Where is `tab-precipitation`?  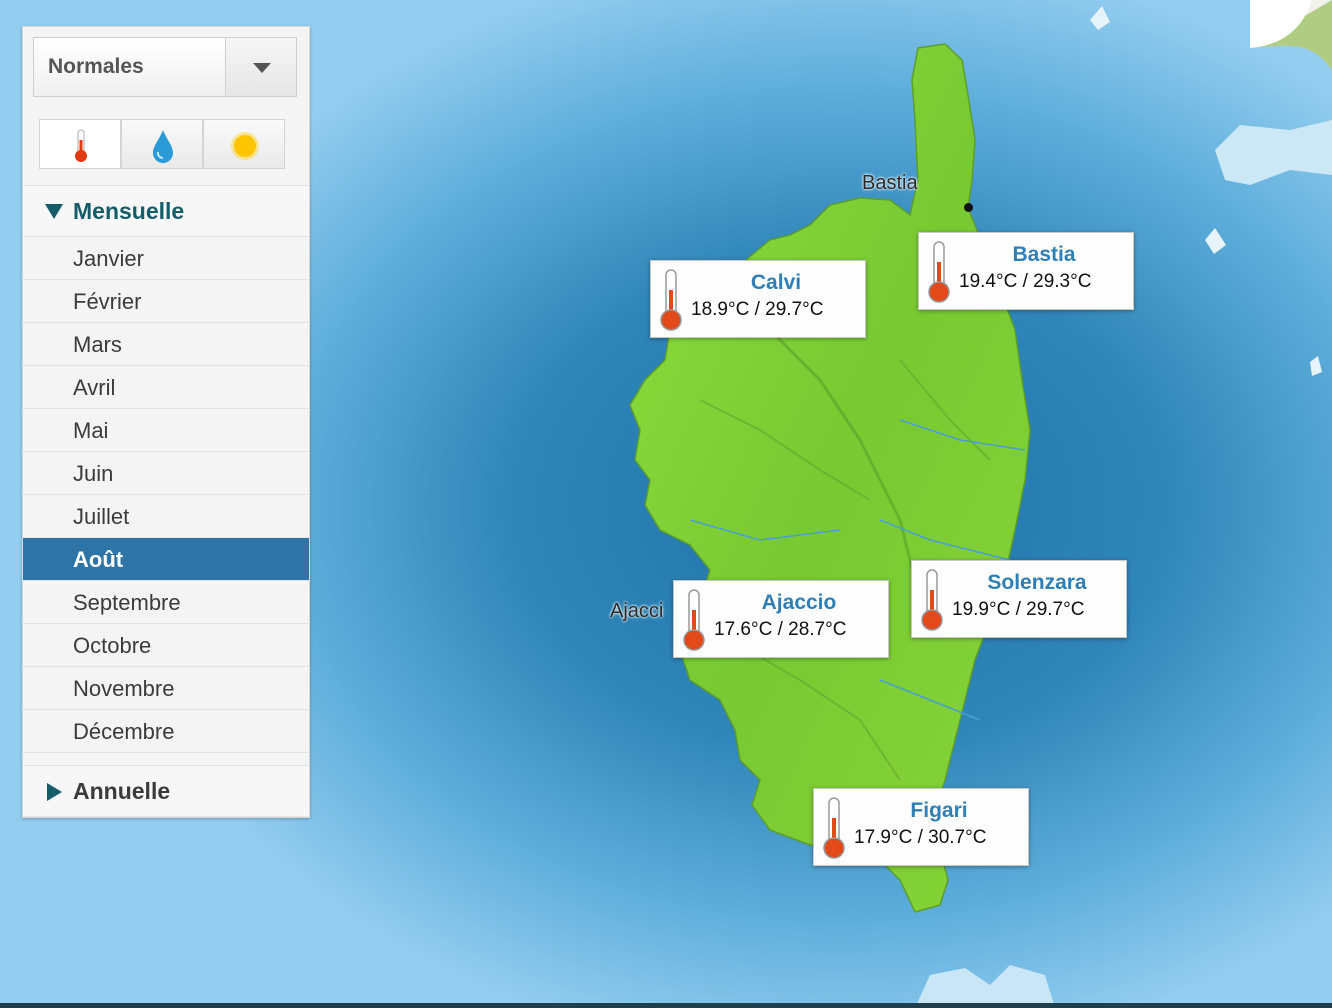 tab-precipitation is located at coordinates (162, 144).